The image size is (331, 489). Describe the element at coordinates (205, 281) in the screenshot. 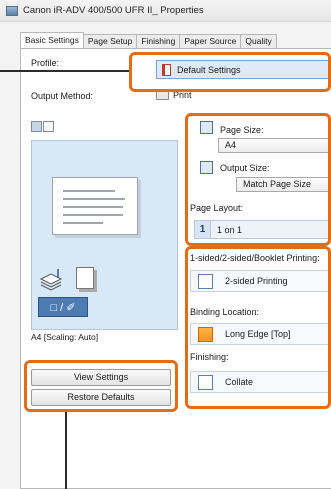

I see `two-sided-icon` at that location.